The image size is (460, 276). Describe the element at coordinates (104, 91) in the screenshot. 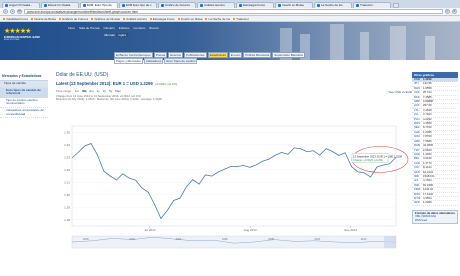

I see `time-range-option: 2y` at that location.